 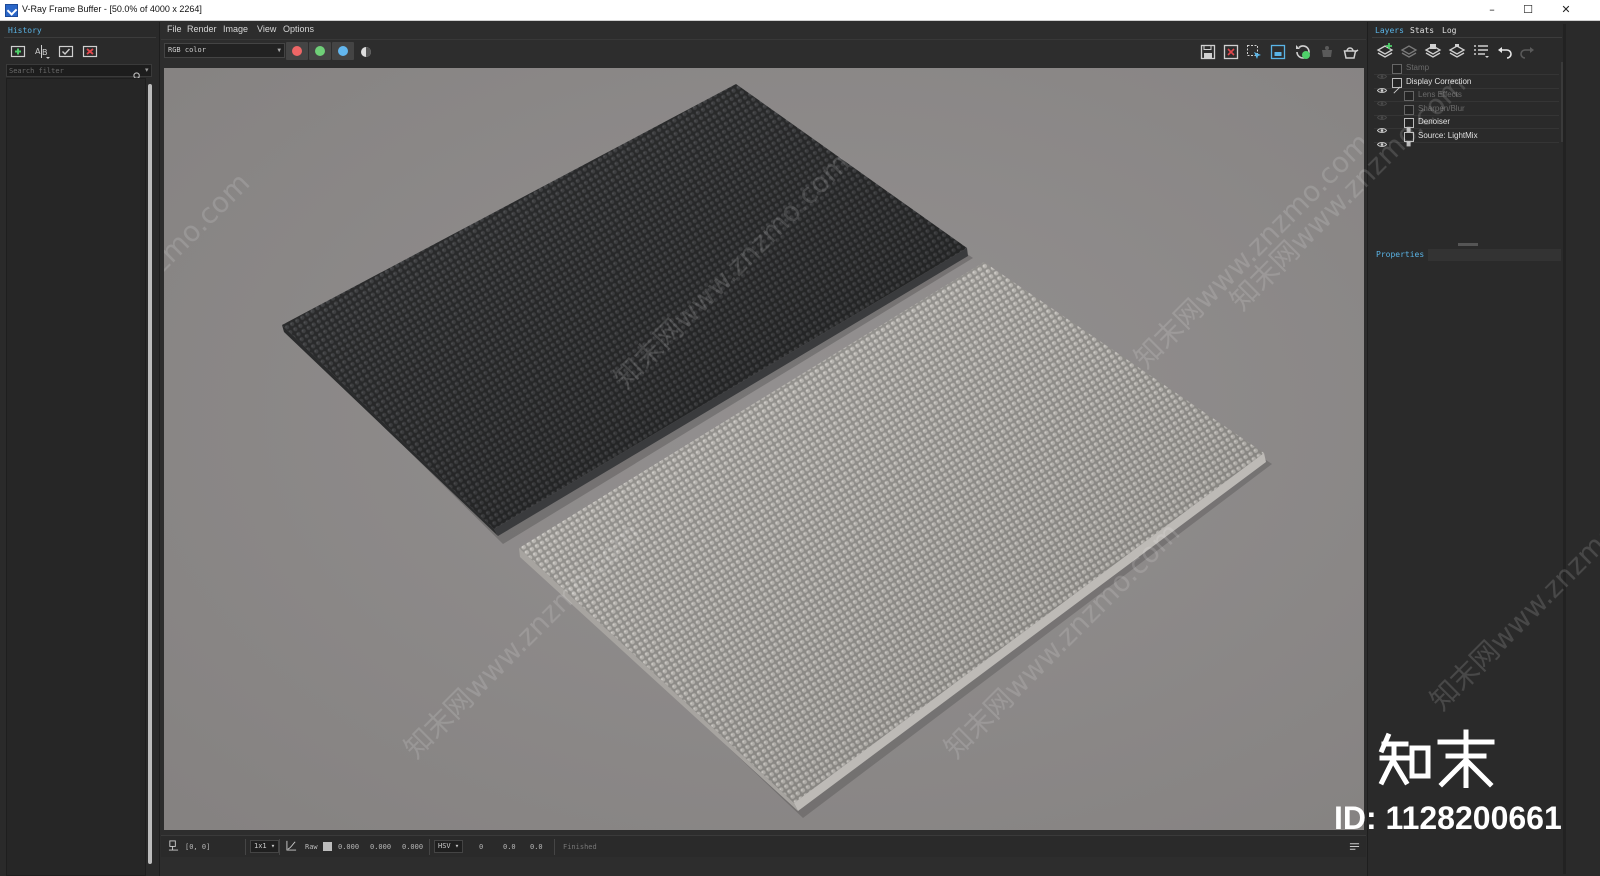 I want to click on maximize-button: ☐, so click(x=1528, y=10).